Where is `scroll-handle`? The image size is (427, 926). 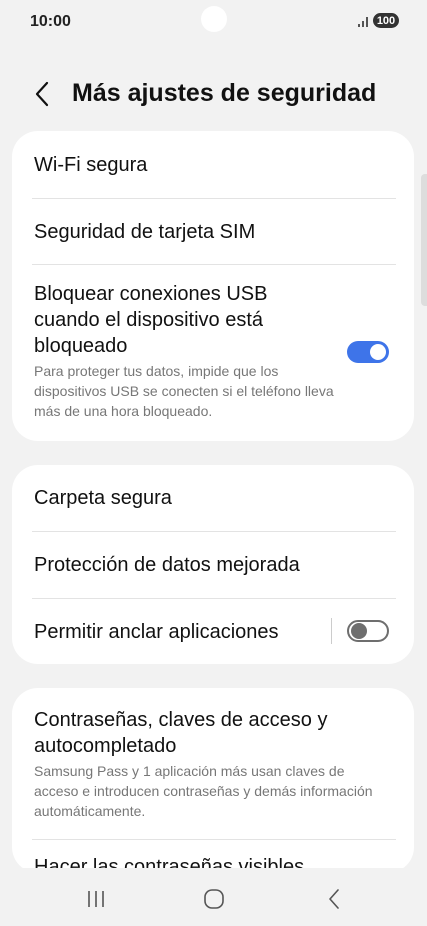 scroll-handle is located at coordinates (424, 240).